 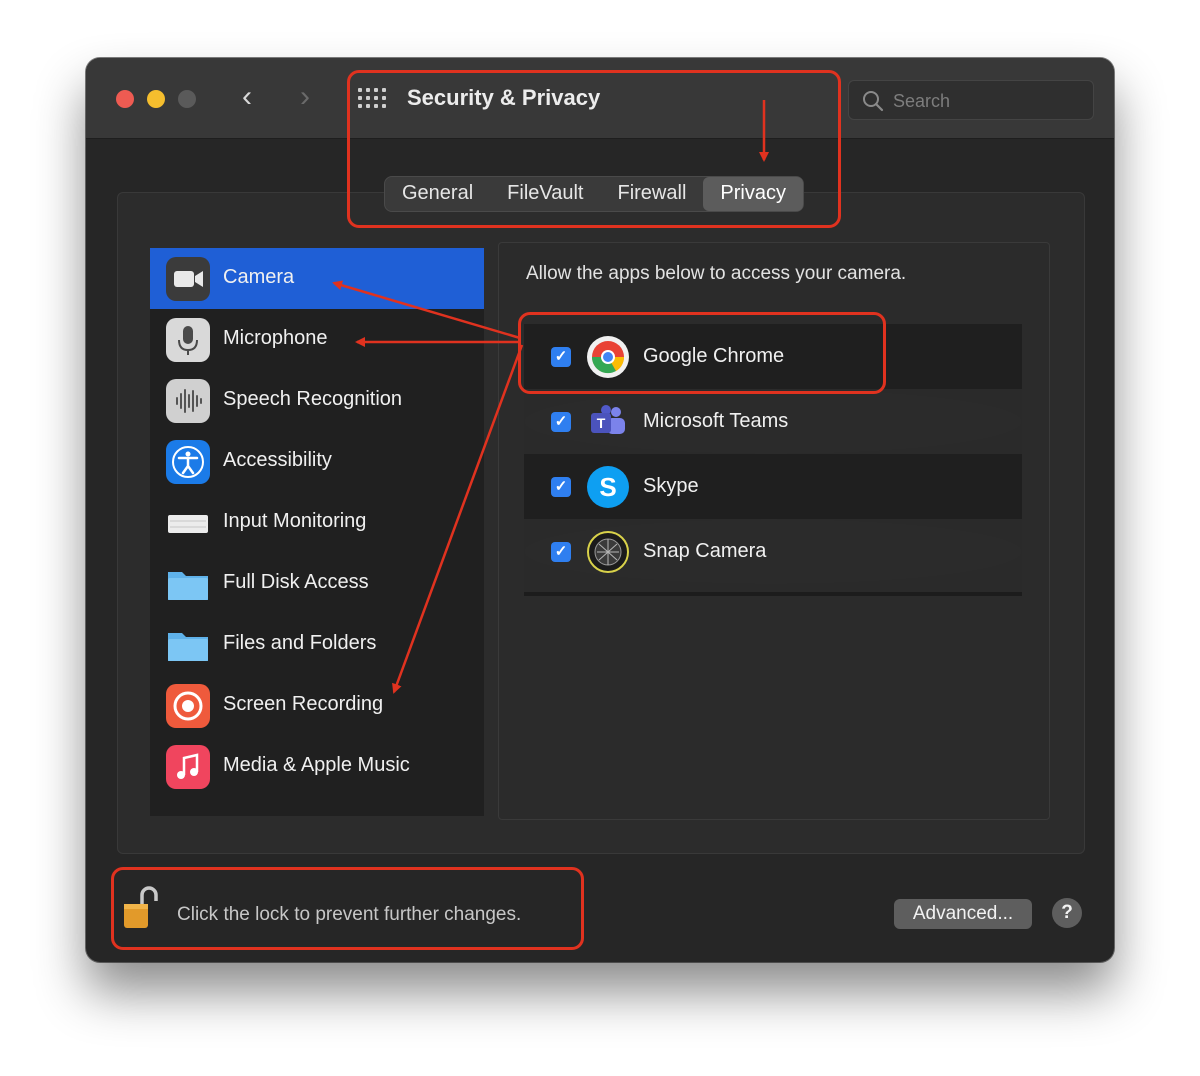 I want to click on sidebar-item-label: Media & Apple Music, so click(x=316, y=765).